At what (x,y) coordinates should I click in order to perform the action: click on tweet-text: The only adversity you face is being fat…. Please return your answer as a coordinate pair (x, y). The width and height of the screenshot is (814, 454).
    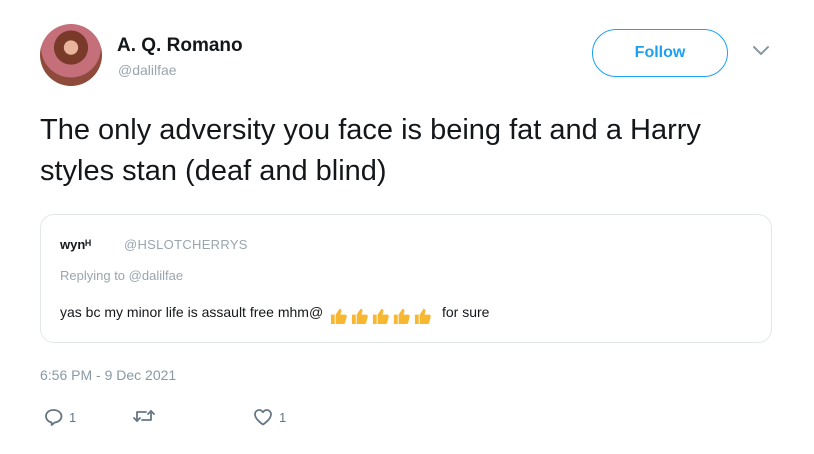
    Looking at the image, I should click on (370, 150).